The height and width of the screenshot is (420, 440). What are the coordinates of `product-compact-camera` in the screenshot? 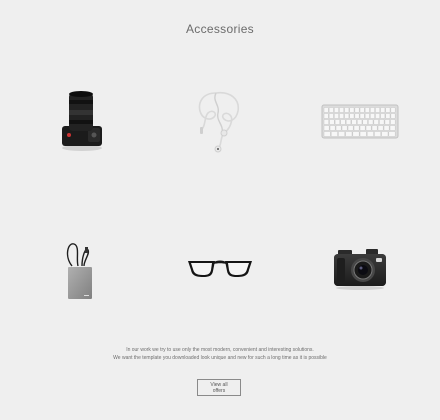 It's located at (360, 269).